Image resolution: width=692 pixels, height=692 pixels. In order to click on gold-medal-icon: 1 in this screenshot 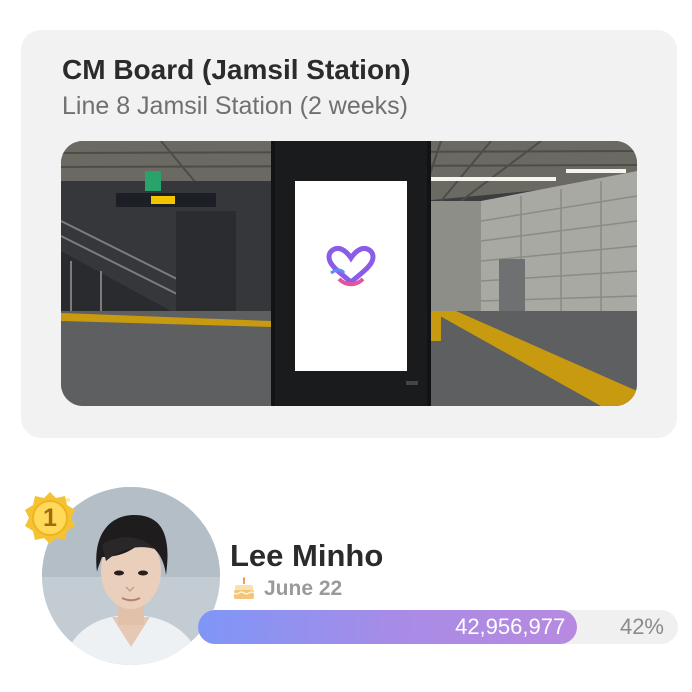, I will do `click(50, 518)`.